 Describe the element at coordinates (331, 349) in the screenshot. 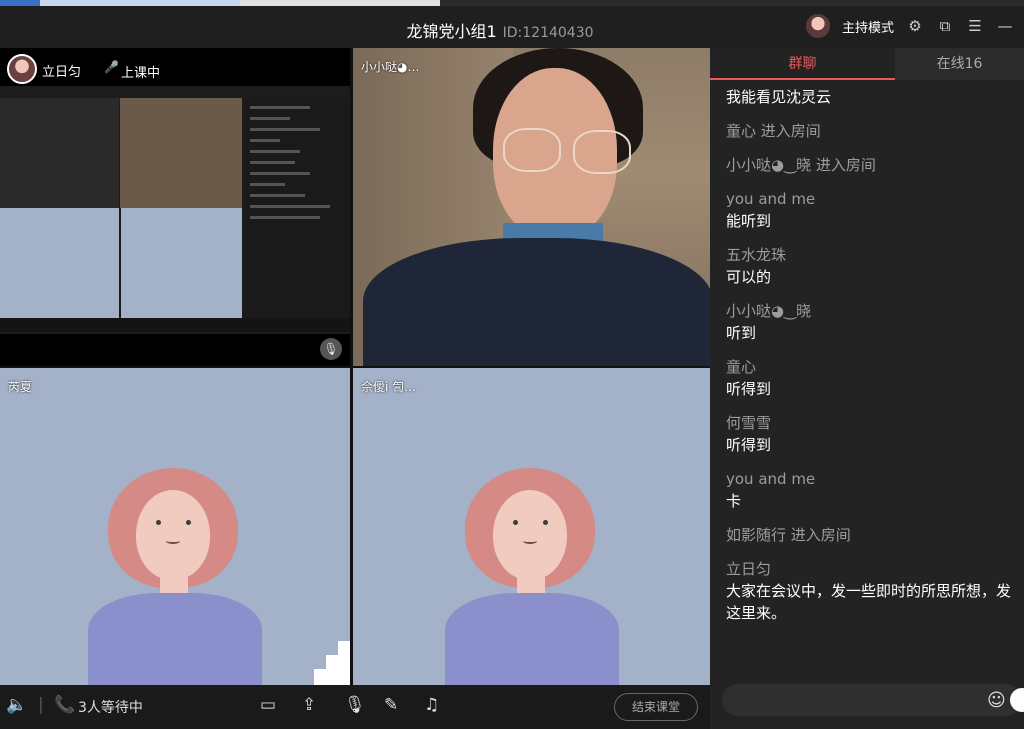

I see `mic-button: 🎙` at that location.